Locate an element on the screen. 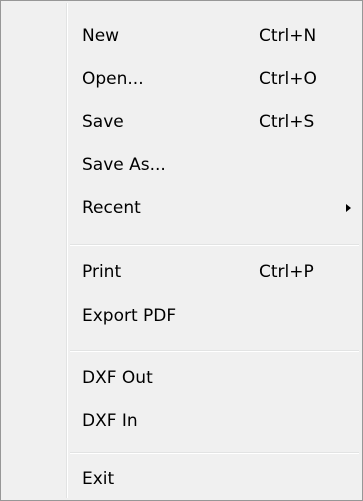  menu-item-label: Export PDF is located at coordinates (129, 316).